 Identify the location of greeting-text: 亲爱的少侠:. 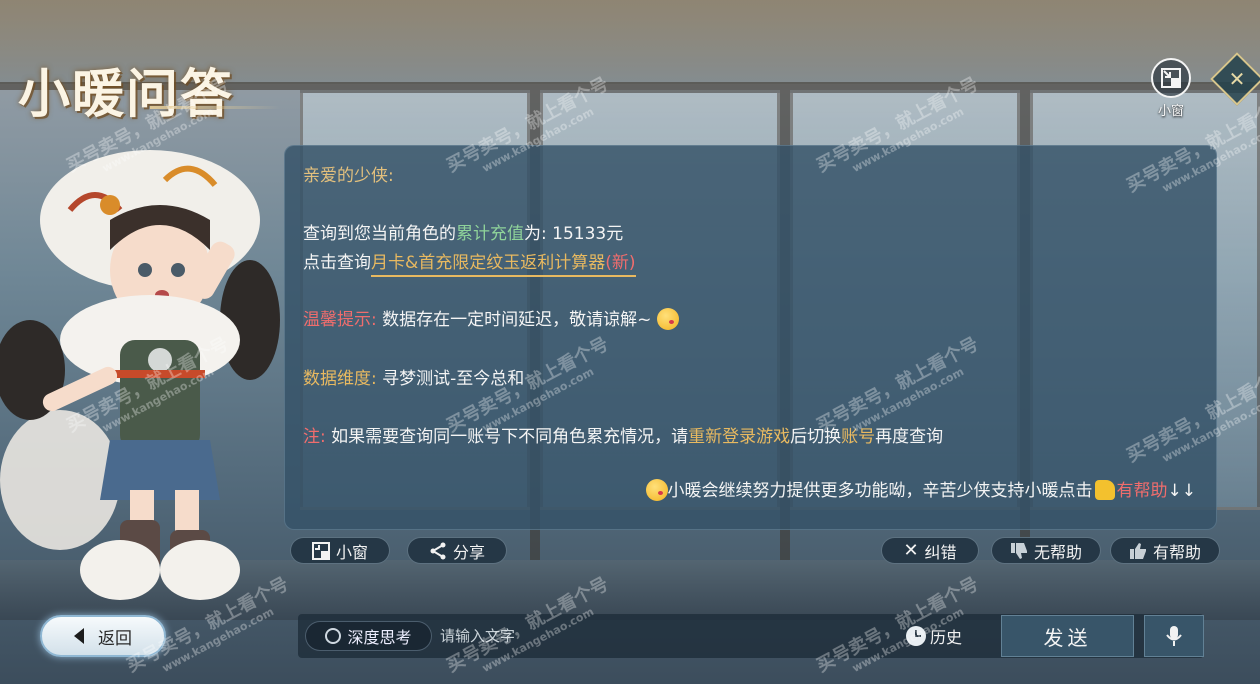
(348, 176).